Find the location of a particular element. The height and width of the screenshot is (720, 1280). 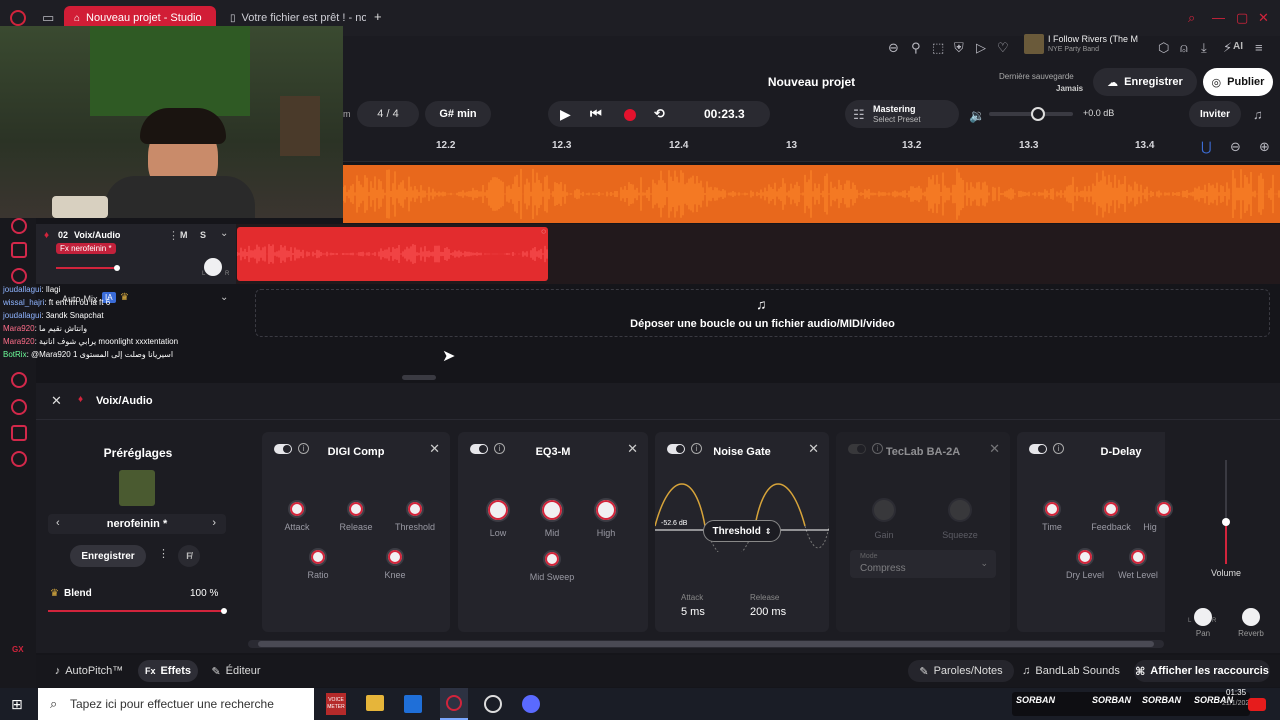

loop-icon: ⟲ is located at coordinates (659, 114).